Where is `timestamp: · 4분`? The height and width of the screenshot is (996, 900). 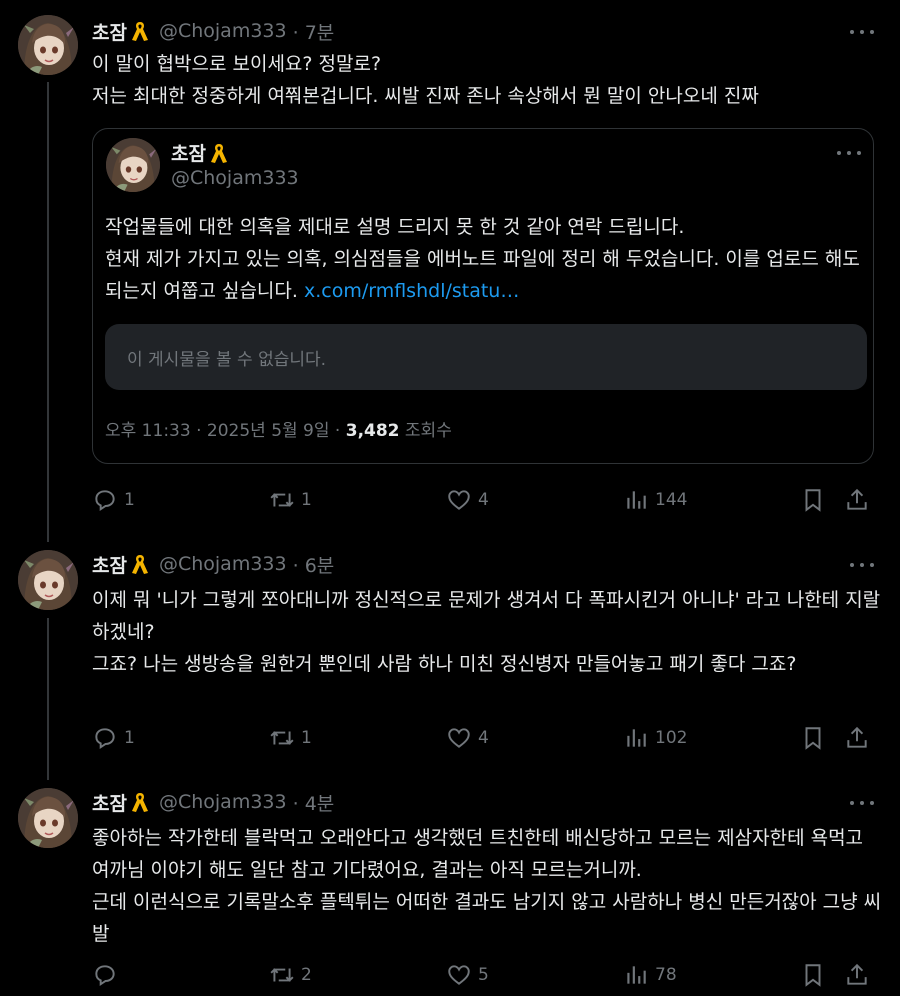 timestamp: · 4분 is located at coordinates (314, 802).